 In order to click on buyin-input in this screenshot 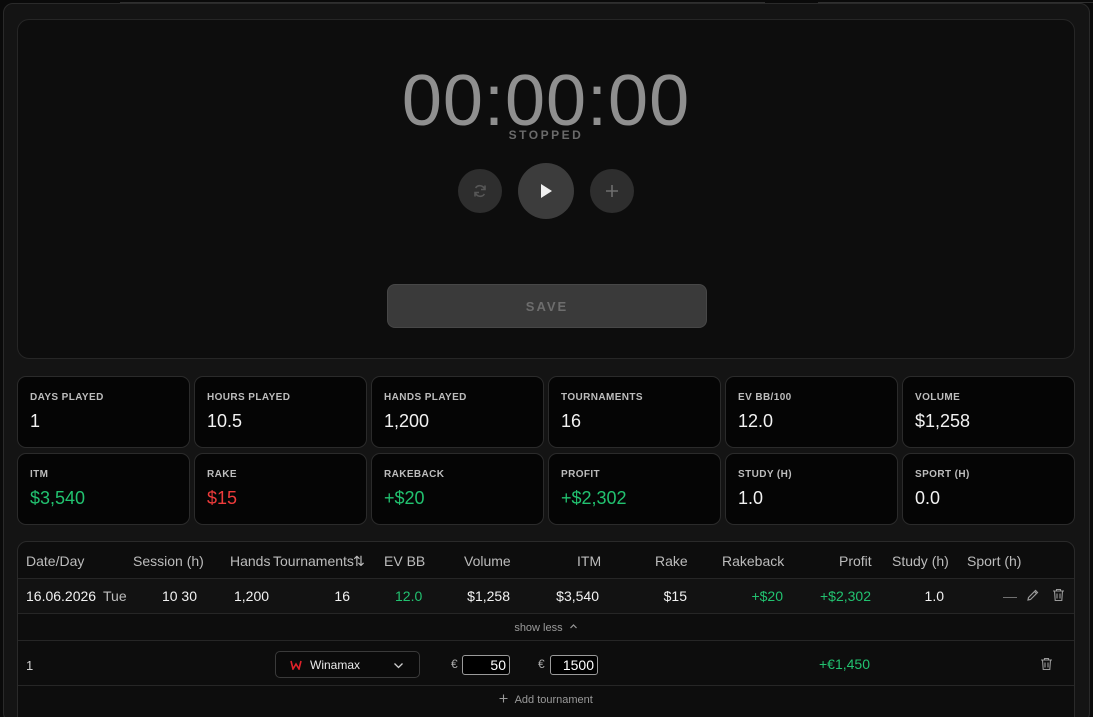, I will do `click(486, 665)`.